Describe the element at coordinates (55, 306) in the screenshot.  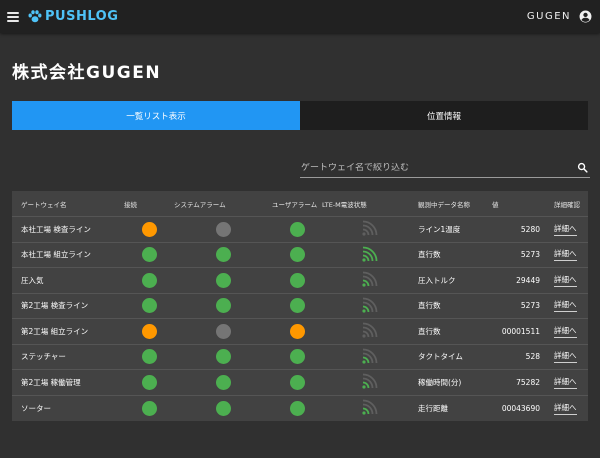
I see `gateway-name: 第2工場 検査ライン` at that location.